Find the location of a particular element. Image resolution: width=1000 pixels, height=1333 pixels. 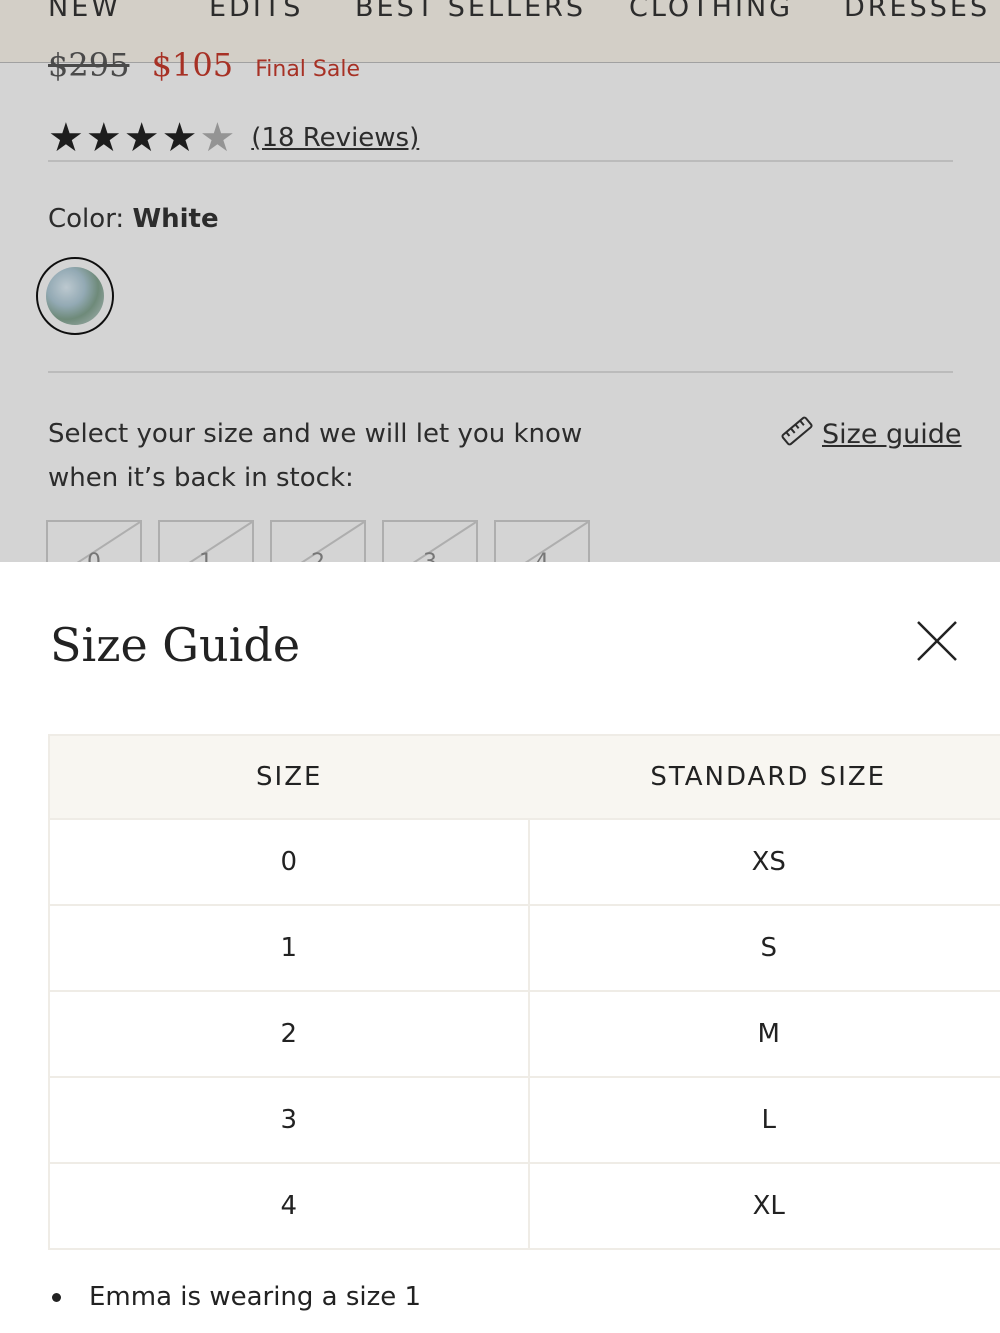

close-button is located at coordinates (937, 641).